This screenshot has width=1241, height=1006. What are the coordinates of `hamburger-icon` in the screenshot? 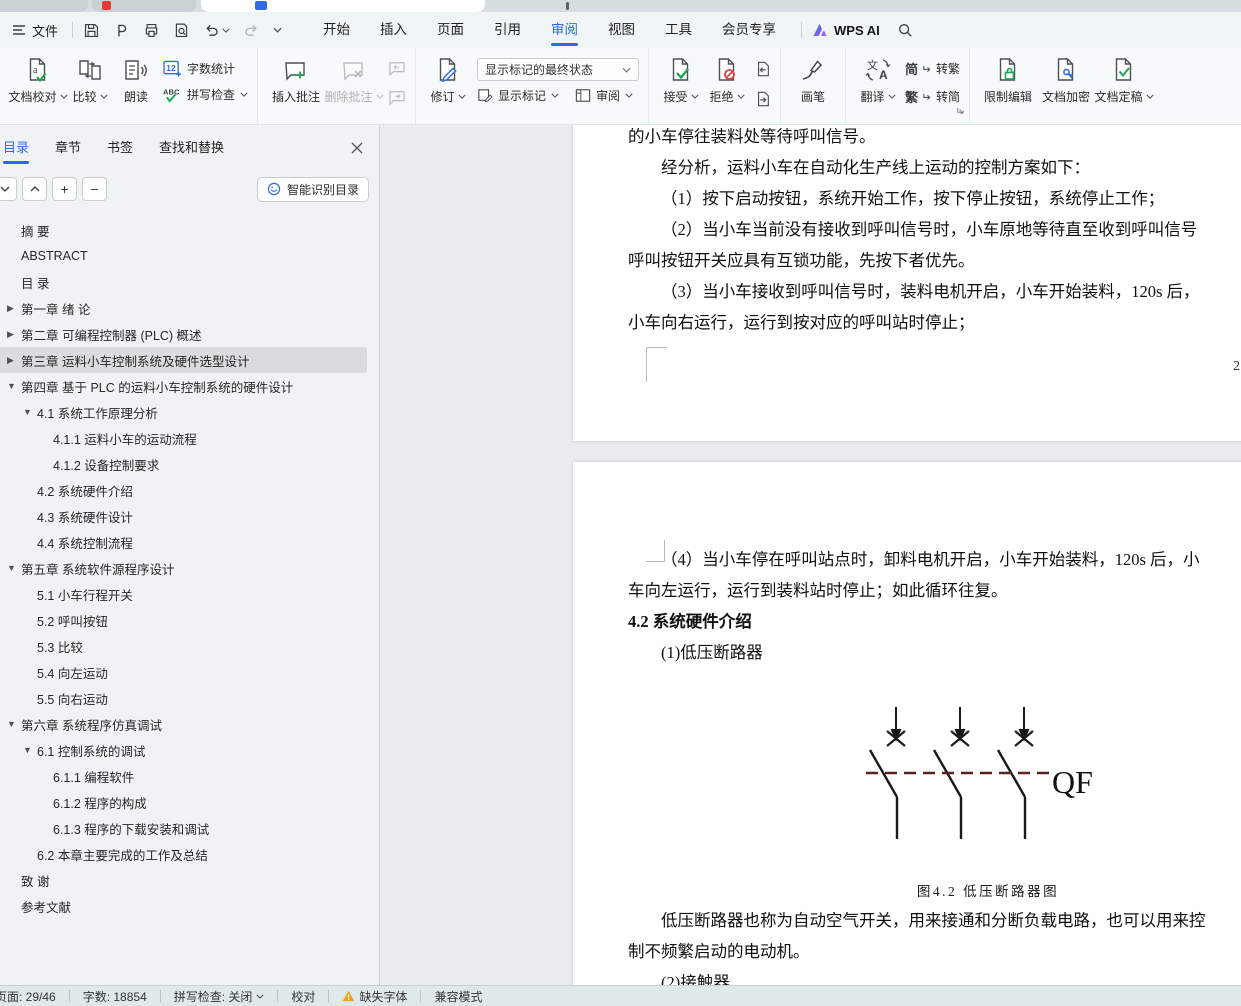 It's located at (19, 30).